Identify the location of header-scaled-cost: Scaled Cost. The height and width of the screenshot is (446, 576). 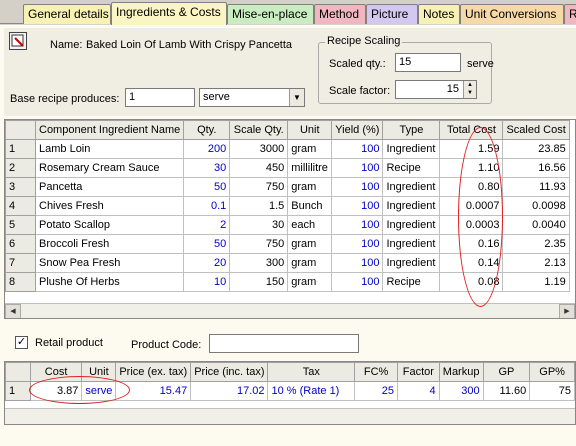
(536, 130).